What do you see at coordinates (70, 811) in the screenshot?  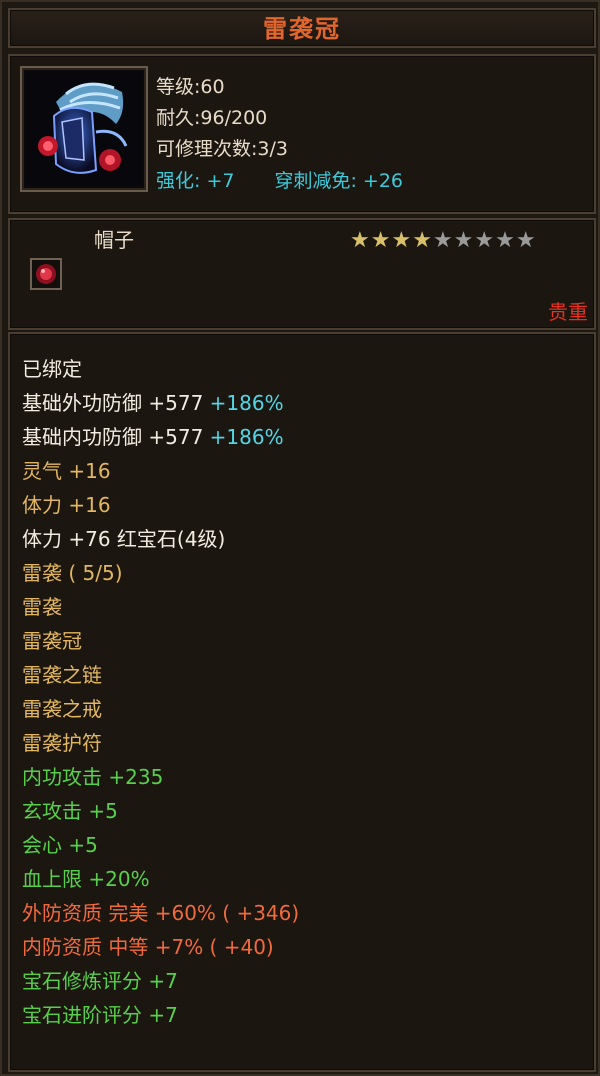 I see `attribute-text: 玄攻击 +5` at bounding box center [70, 811].